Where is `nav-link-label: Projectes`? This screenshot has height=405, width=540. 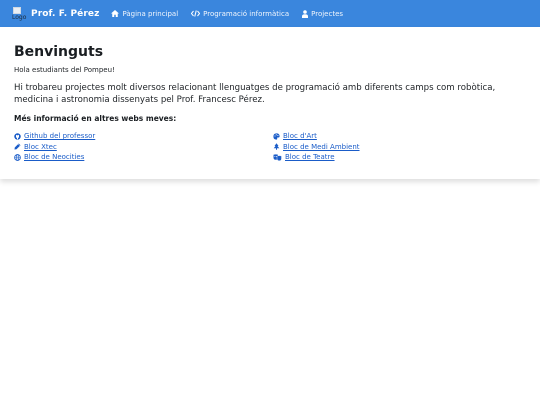
nav-link-label: Projectes is located at coordinates (327, 13).